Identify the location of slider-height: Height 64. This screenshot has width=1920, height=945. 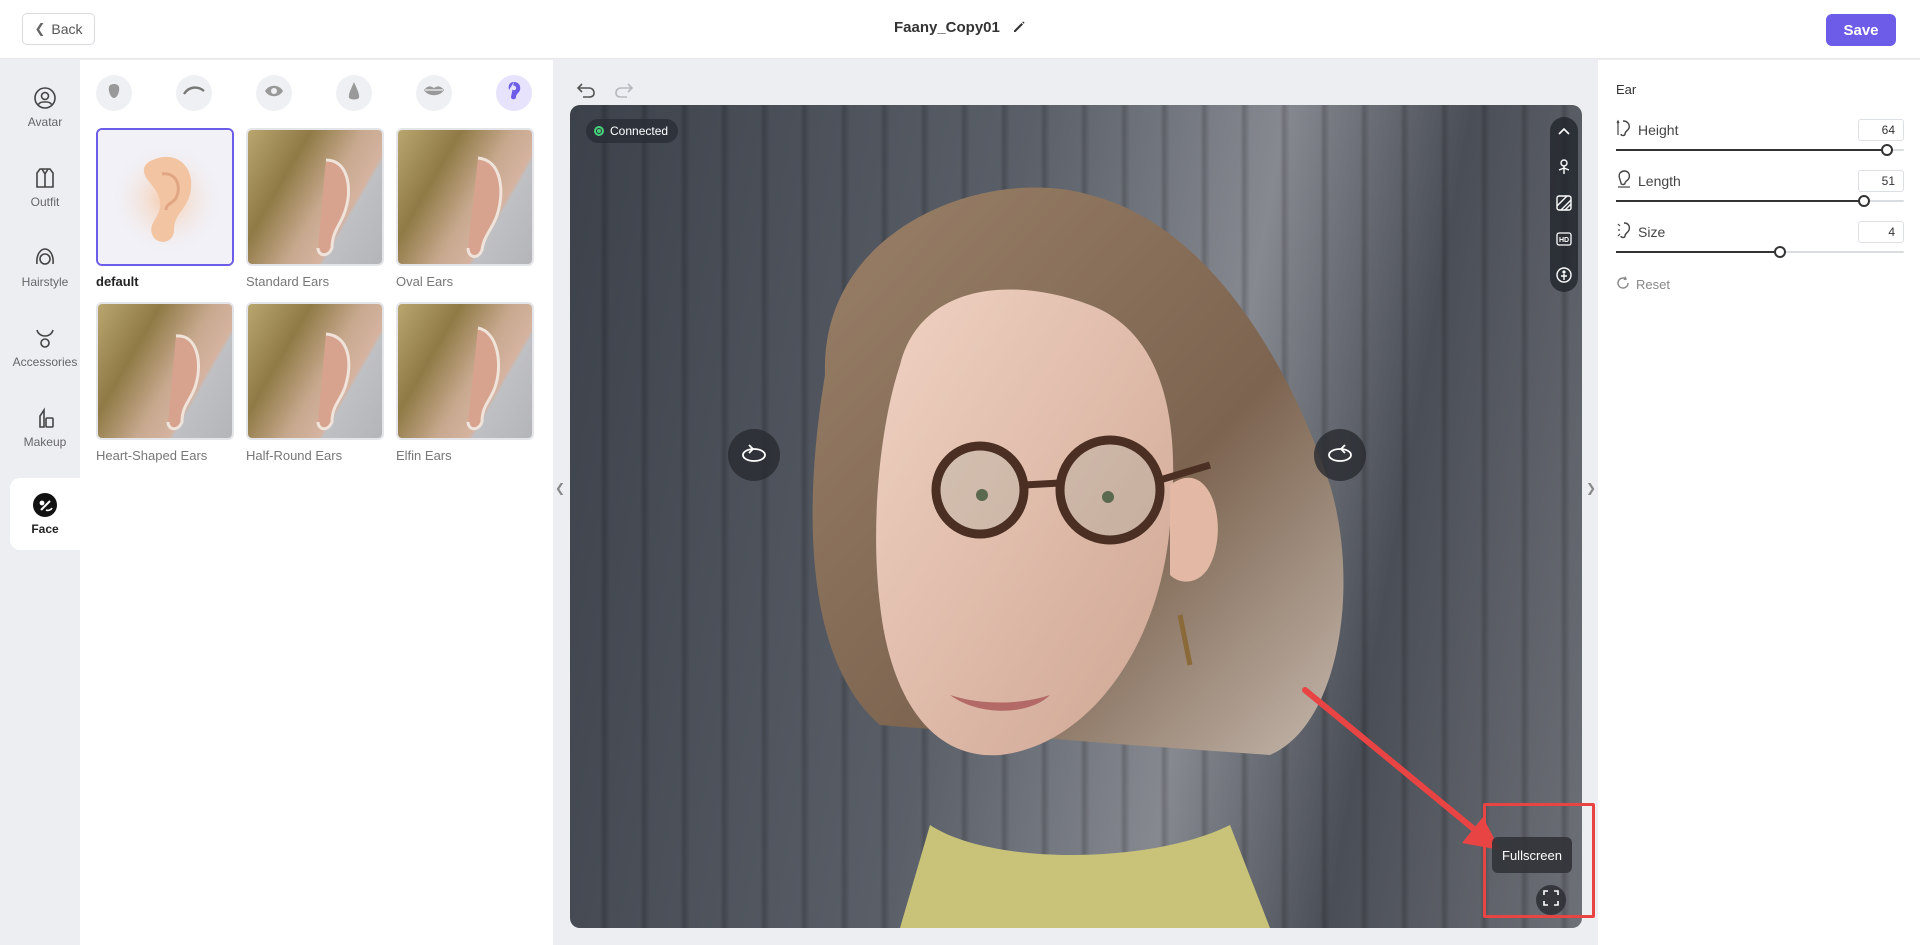
(1760, 142).